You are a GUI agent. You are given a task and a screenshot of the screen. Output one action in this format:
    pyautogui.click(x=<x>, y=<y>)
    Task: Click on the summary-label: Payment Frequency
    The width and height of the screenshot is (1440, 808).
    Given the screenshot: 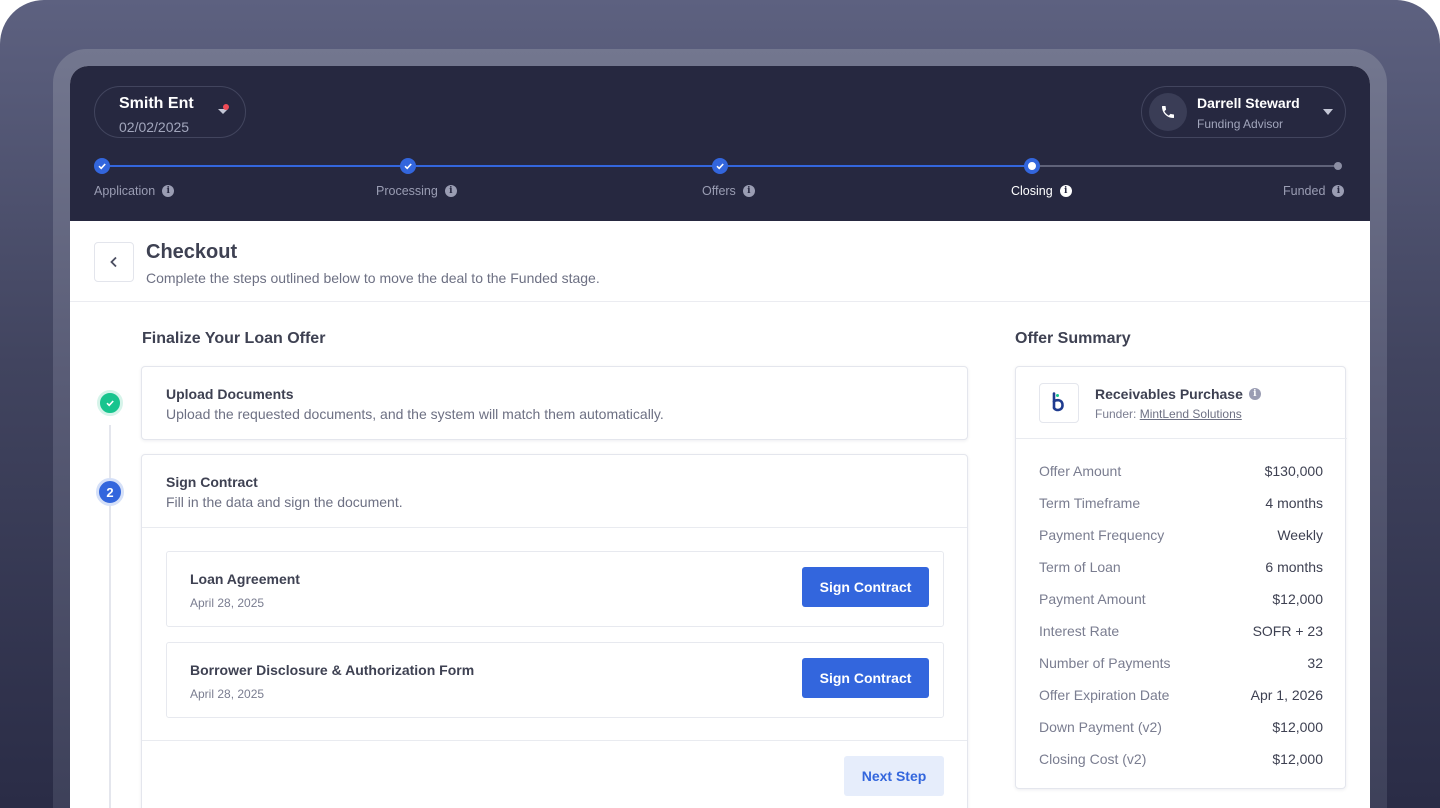 What is the action you would take?
    pyautogui.click(x=1102, y=535)
    